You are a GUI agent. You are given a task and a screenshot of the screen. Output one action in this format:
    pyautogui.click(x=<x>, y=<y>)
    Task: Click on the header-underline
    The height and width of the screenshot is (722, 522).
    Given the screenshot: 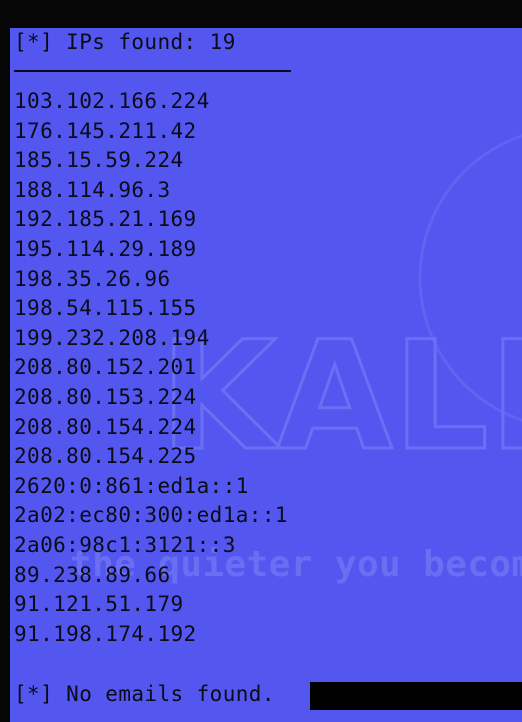 What is the action you would take?
    pyautogui.click(x=152, y=71)
    